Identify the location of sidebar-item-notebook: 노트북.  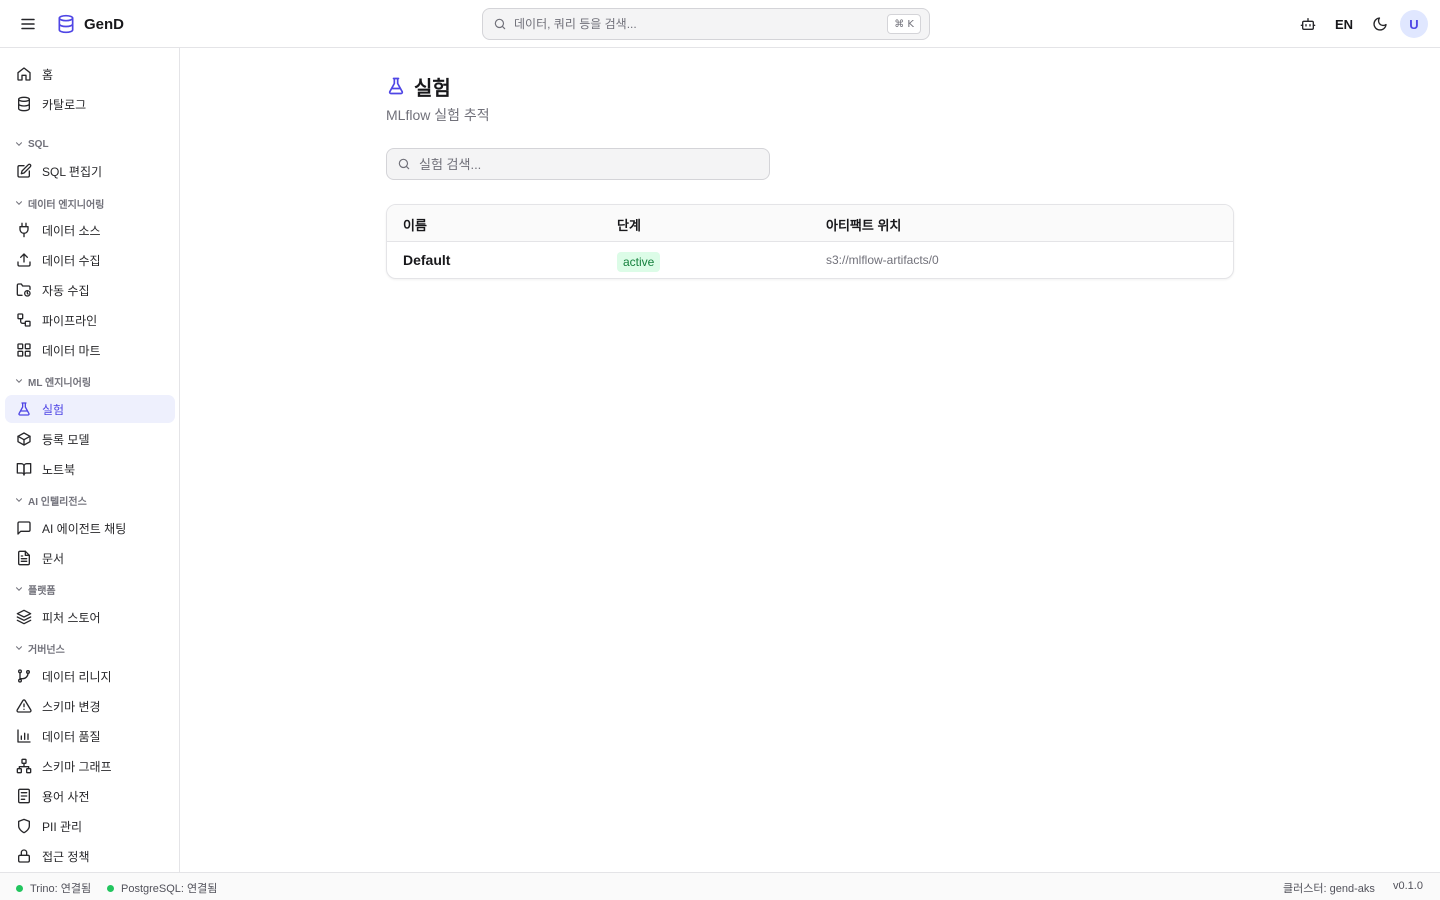
(90, 469).